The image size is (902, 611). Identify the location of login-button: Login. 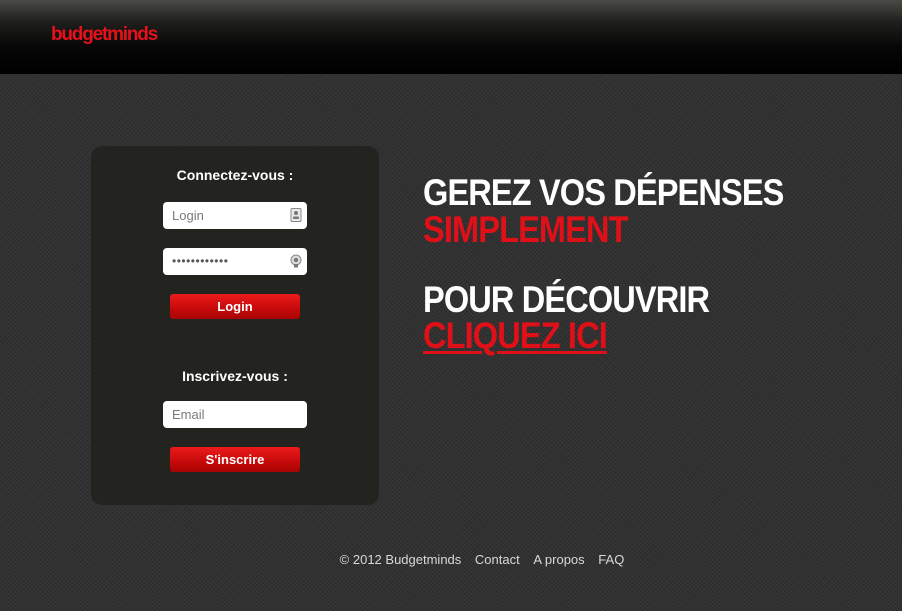
(235, 306).